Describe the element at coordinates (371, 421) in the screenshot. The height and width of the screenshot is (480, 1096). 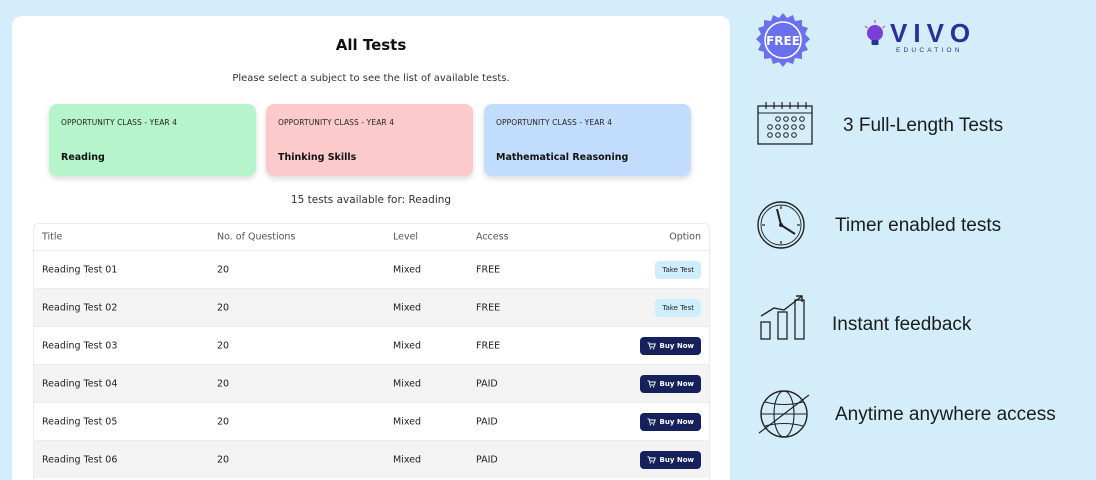
I see `table-row: Reading Test 05 20 Mixed PAID Buy Now` at that location.